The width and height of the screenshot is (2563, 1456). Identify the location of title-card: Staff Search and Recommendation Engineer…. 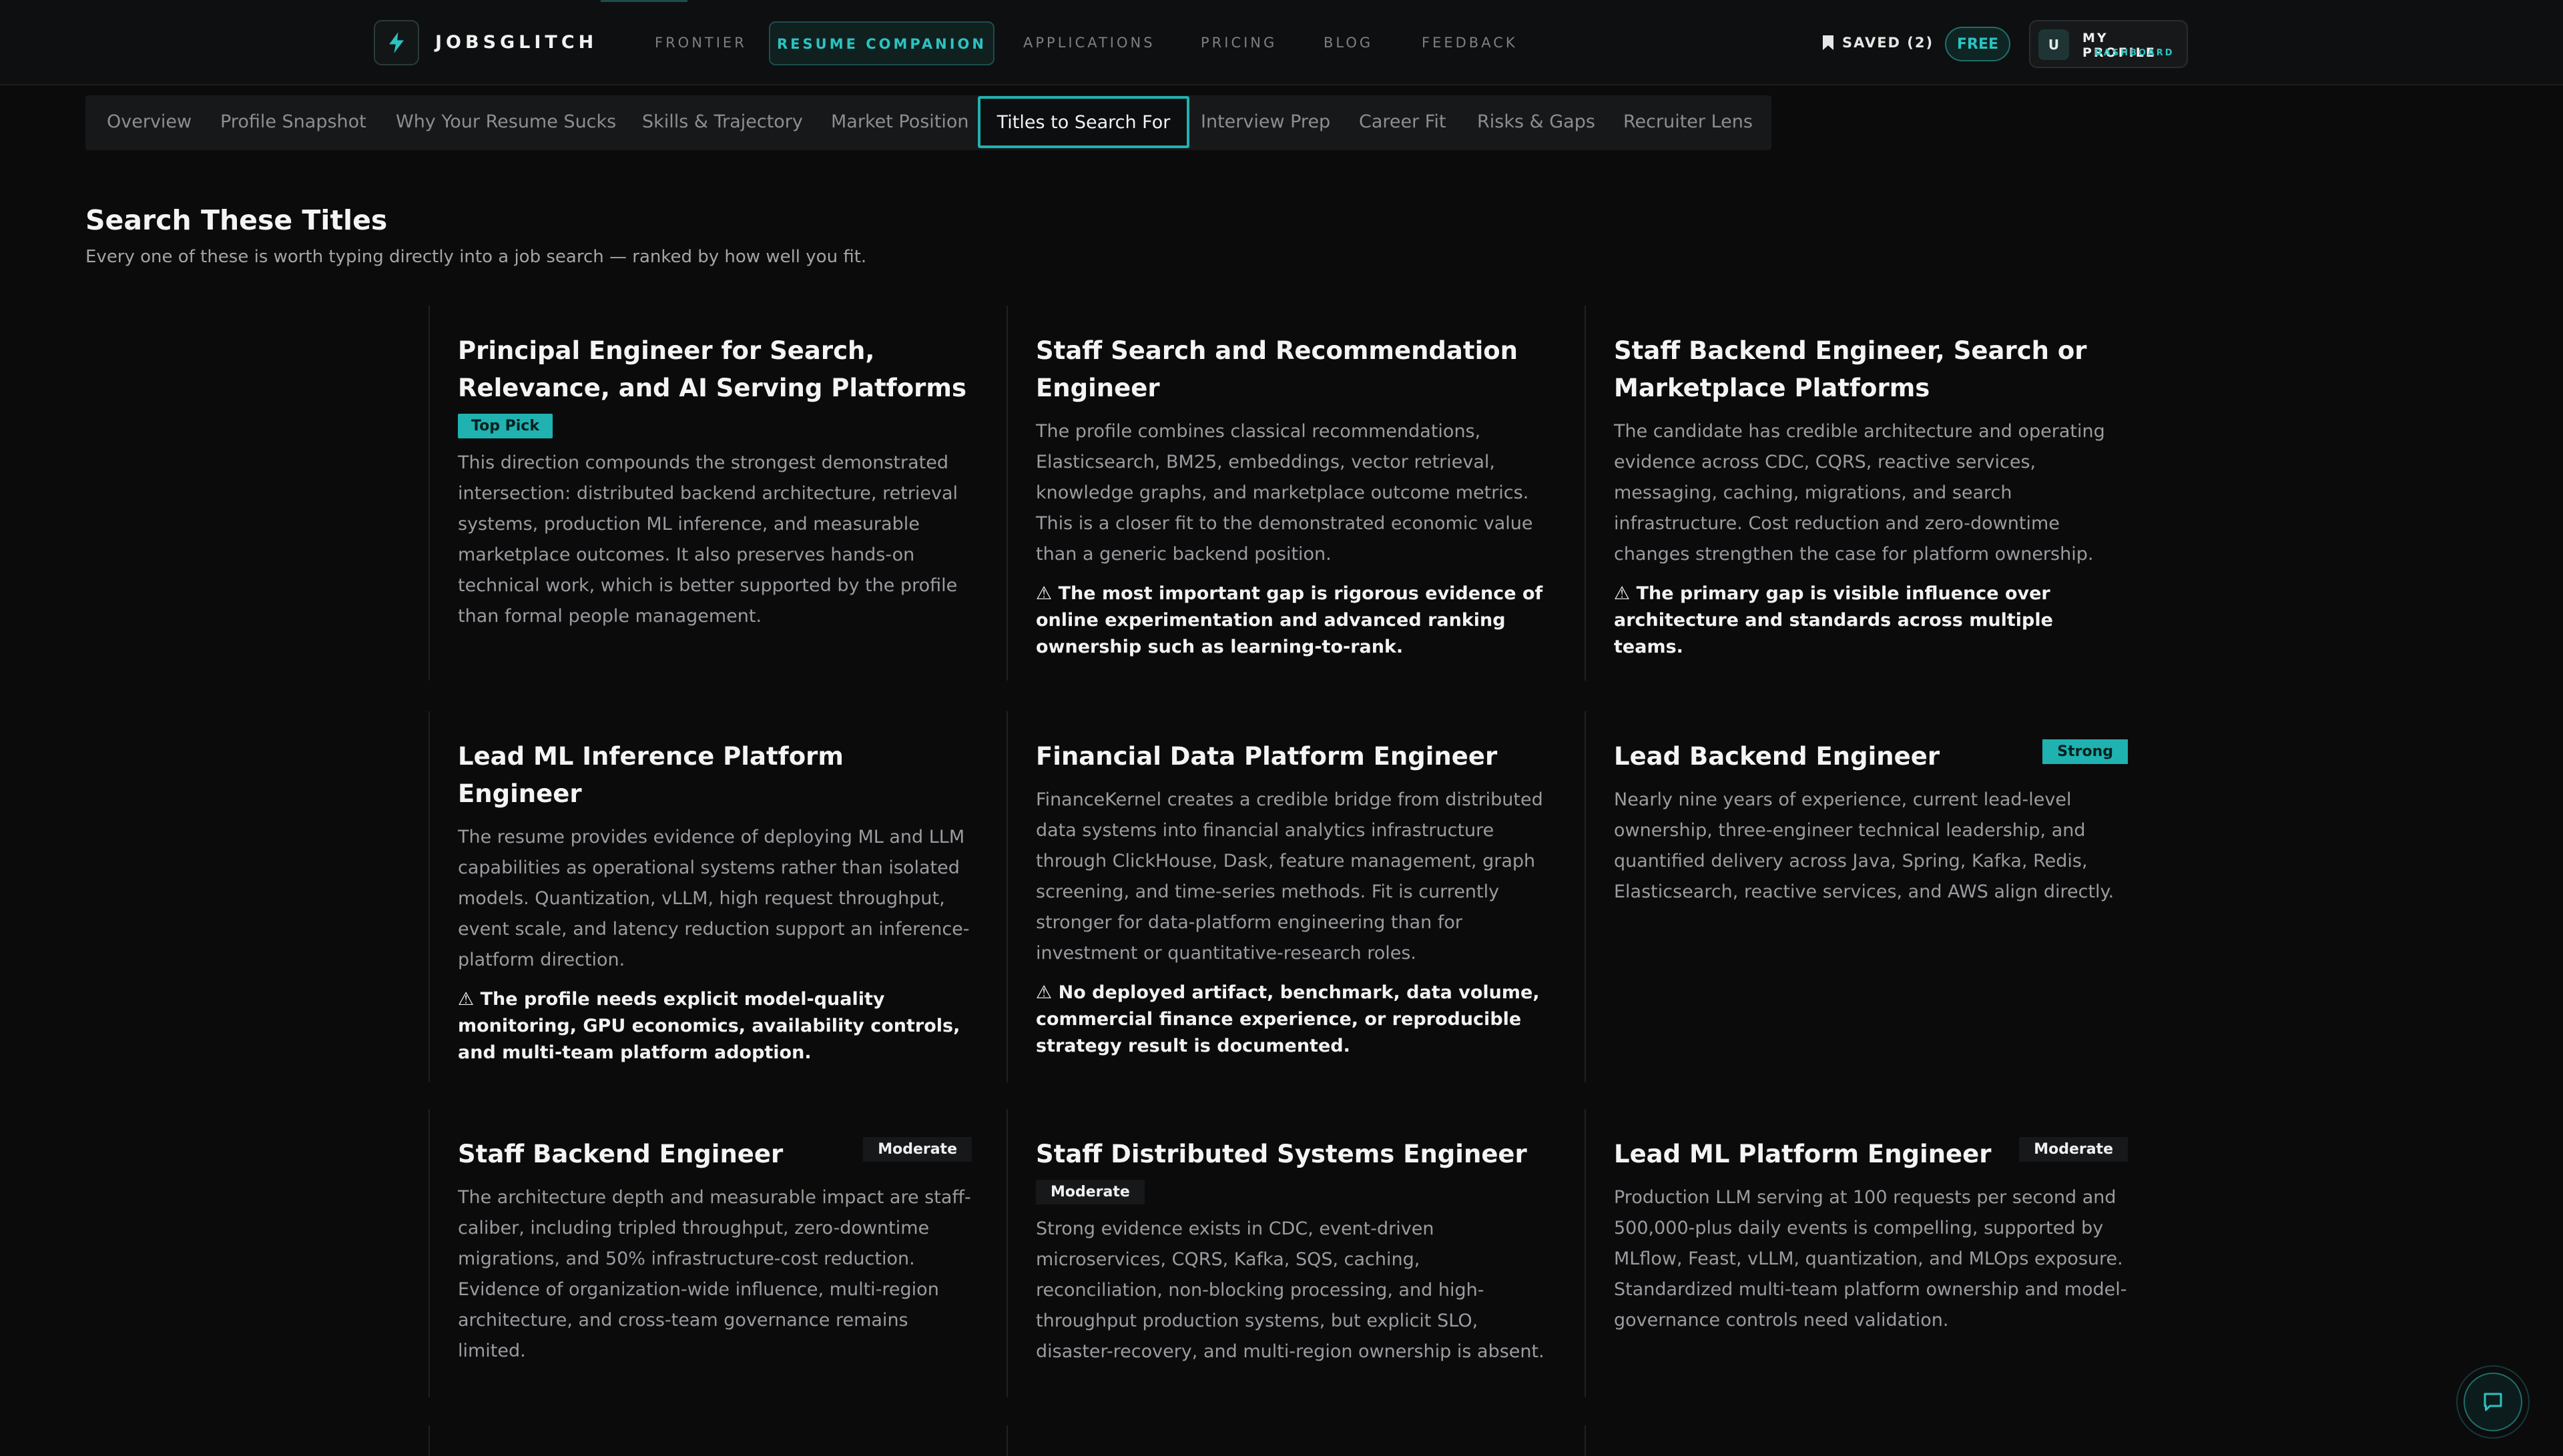
(1296, 493).